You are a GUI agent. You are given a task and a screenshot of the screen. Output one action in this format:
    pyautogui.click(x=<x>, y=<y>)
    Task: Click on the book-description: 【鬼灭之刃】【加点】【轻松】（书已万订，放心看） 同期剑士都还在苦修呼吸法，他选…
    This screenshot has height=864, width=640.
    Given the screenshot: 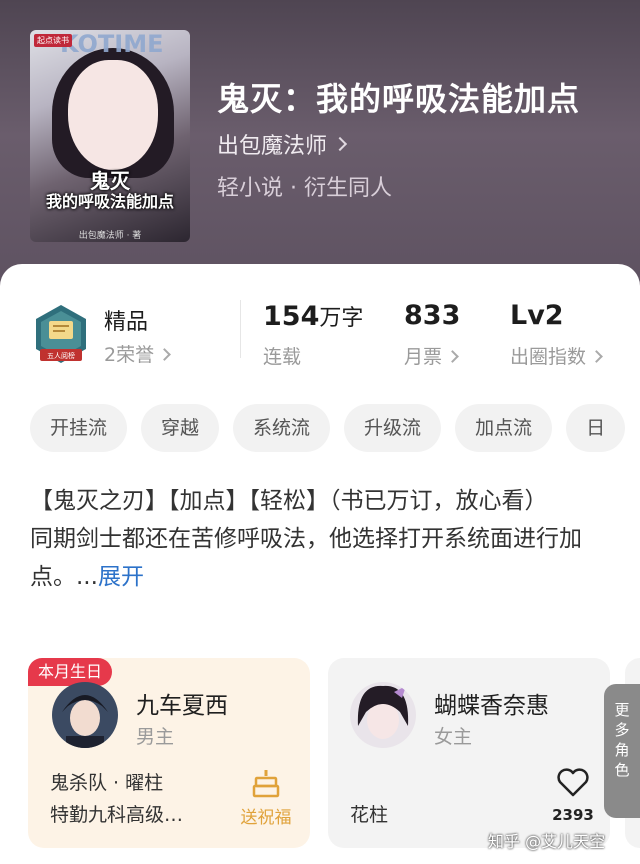 What is the action you would take?
    pyautogui.click(x=315, y=539)
    